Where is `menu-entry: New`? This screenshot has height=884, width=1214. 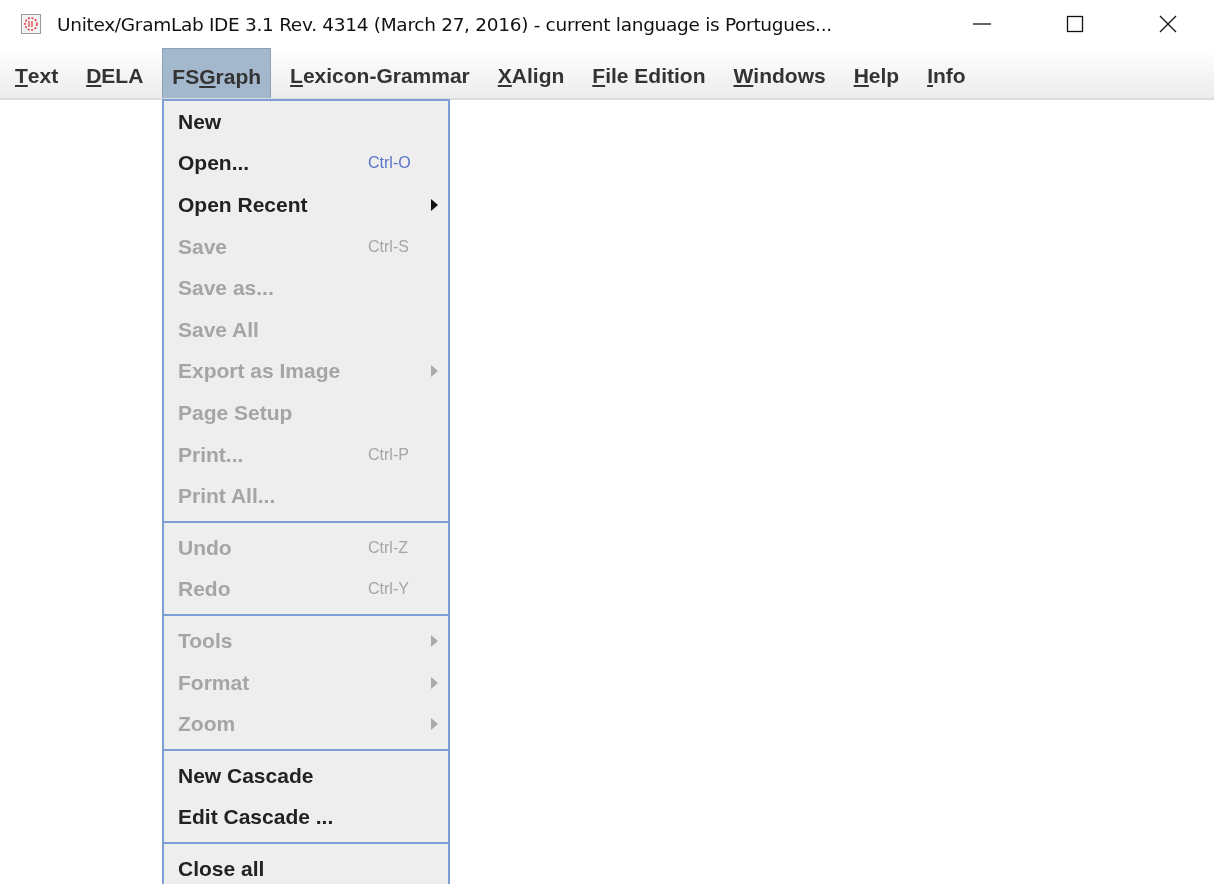
menu-entry: New is located at coordinates (306, 122).